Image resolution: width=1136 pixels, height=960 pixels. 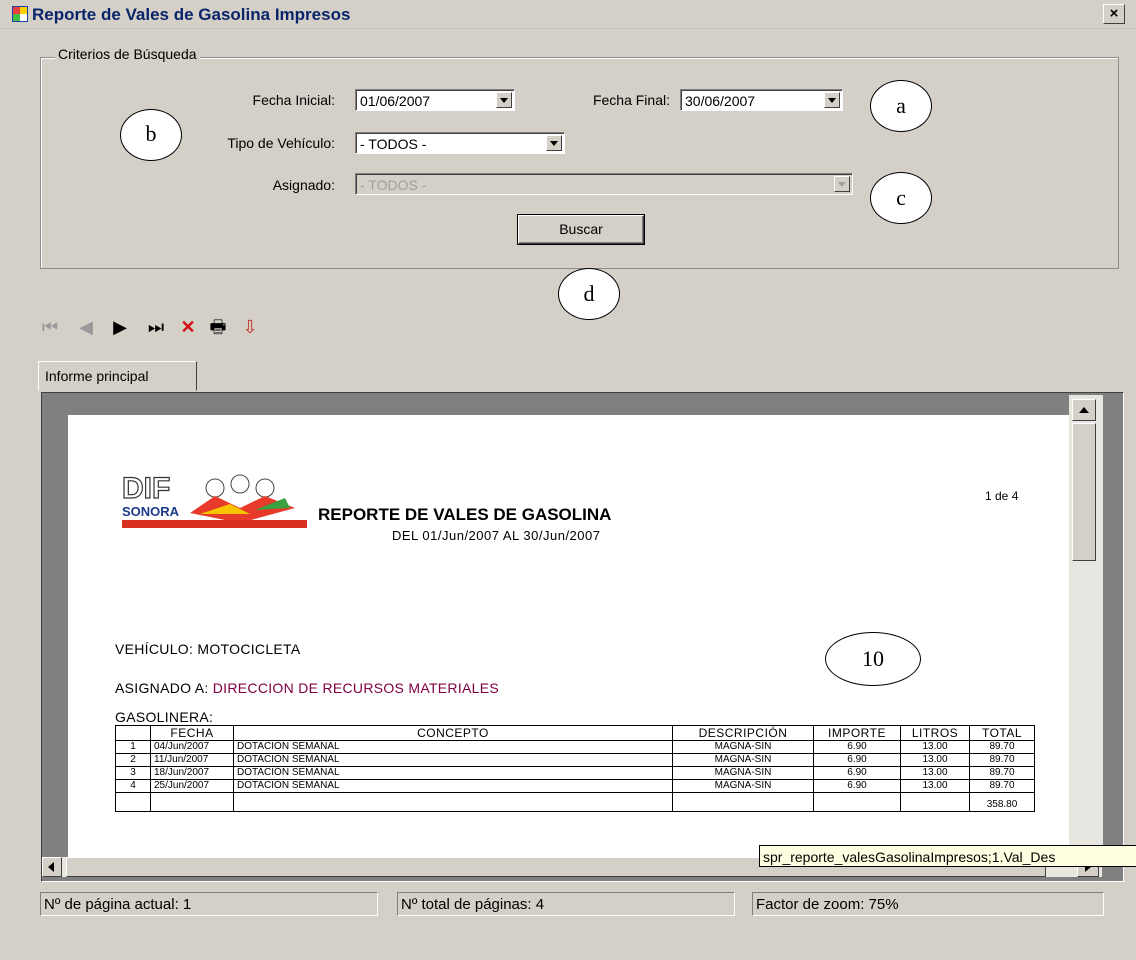 What do you see at coordinates (465, 514) in the screenshot?
I see `report-title: REPORTE DE VALES DE GASOLINA` at bounding box center [465, 514].